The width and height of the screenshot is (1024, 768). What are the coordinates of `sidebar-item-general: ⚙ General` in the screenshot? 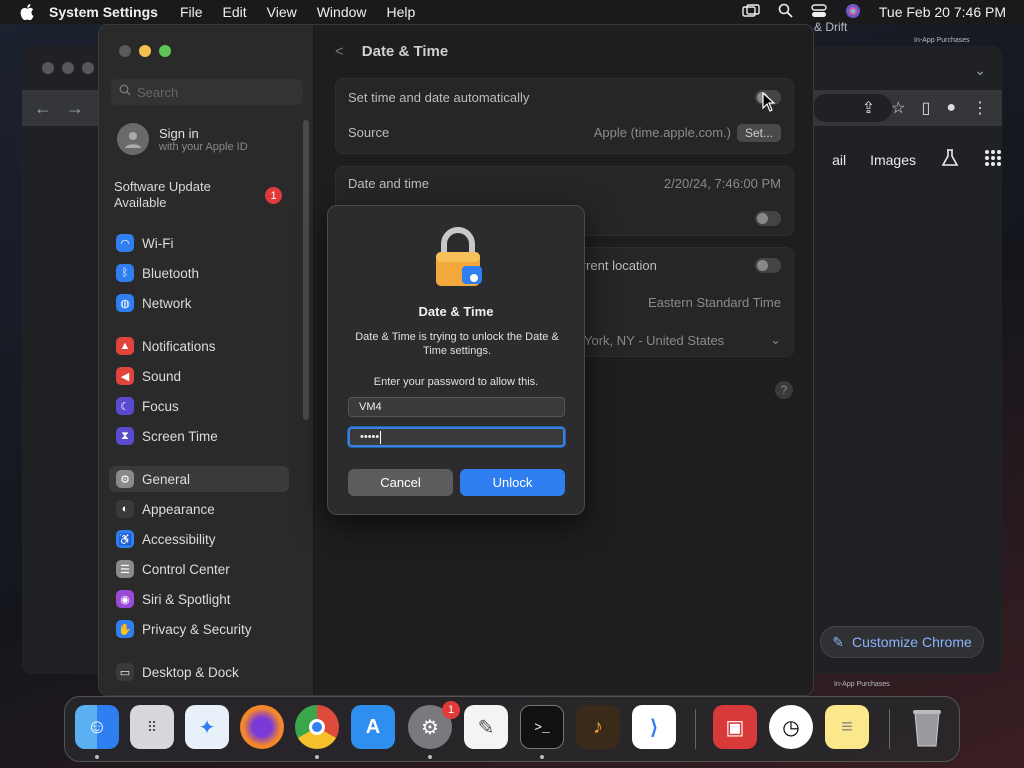 It's located at (199, 479).